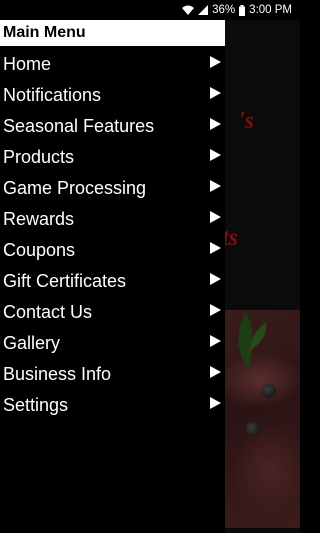  What do you see at coordinates (112, 247) in the screenshot?
I see `menu-item-coupons: Coupons` at bounding box center [112, 247].